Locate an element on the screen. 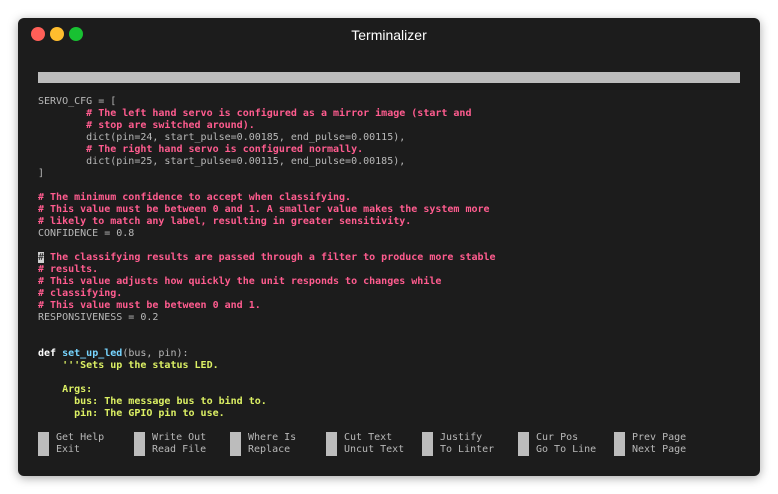 The width and height of the screenshot is (778, 494). window-title: Terminalizer is located at coordinates (389, 35).